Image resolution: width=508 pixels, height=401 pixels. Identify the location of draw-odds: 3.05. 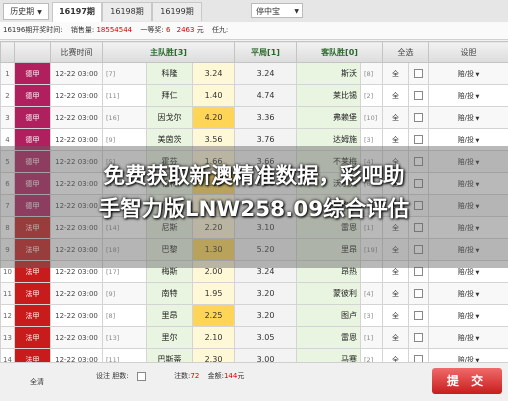
(266, 338).